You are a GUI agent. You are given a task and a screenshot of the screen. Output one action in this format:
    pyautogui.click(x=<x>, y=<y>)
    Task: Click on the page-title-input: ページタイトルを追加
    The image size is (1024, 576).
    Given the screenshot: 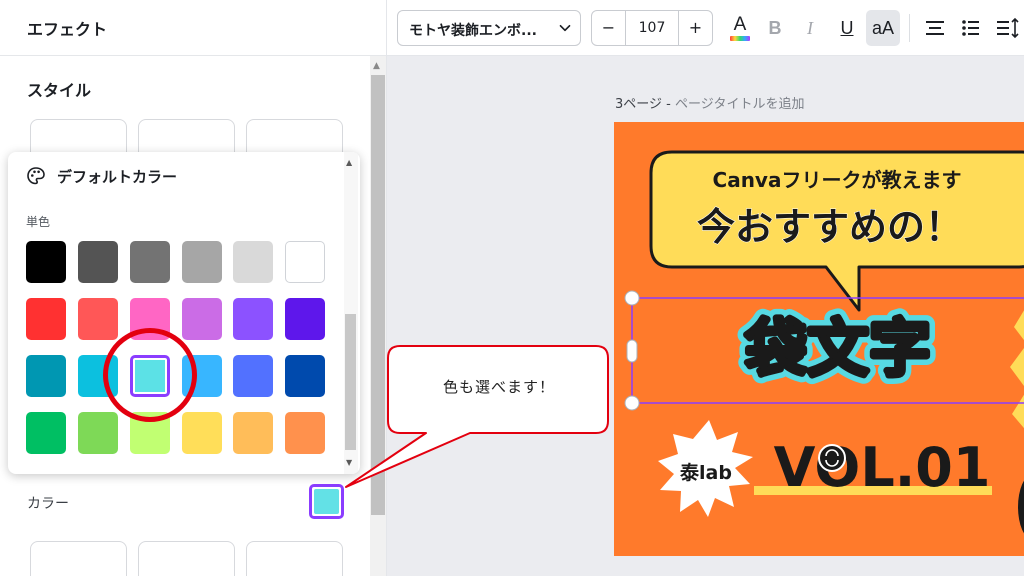 What is the action you would take?
    pyautogui.click(x=739, y=104)
    